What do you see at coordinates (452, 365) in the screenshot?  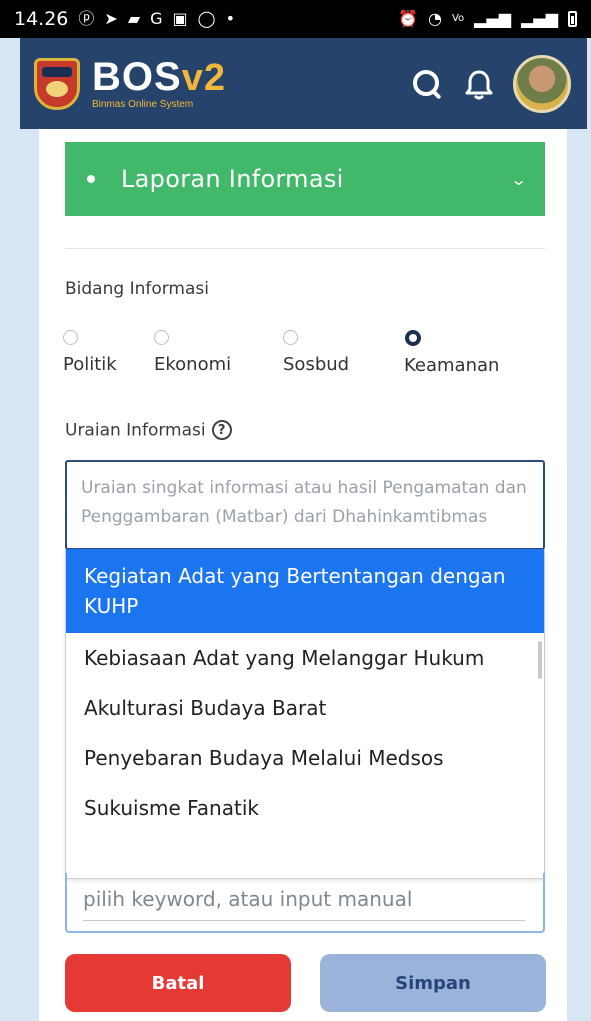 I see `radio-label: Keamanan` at bounding box center [452, 365].